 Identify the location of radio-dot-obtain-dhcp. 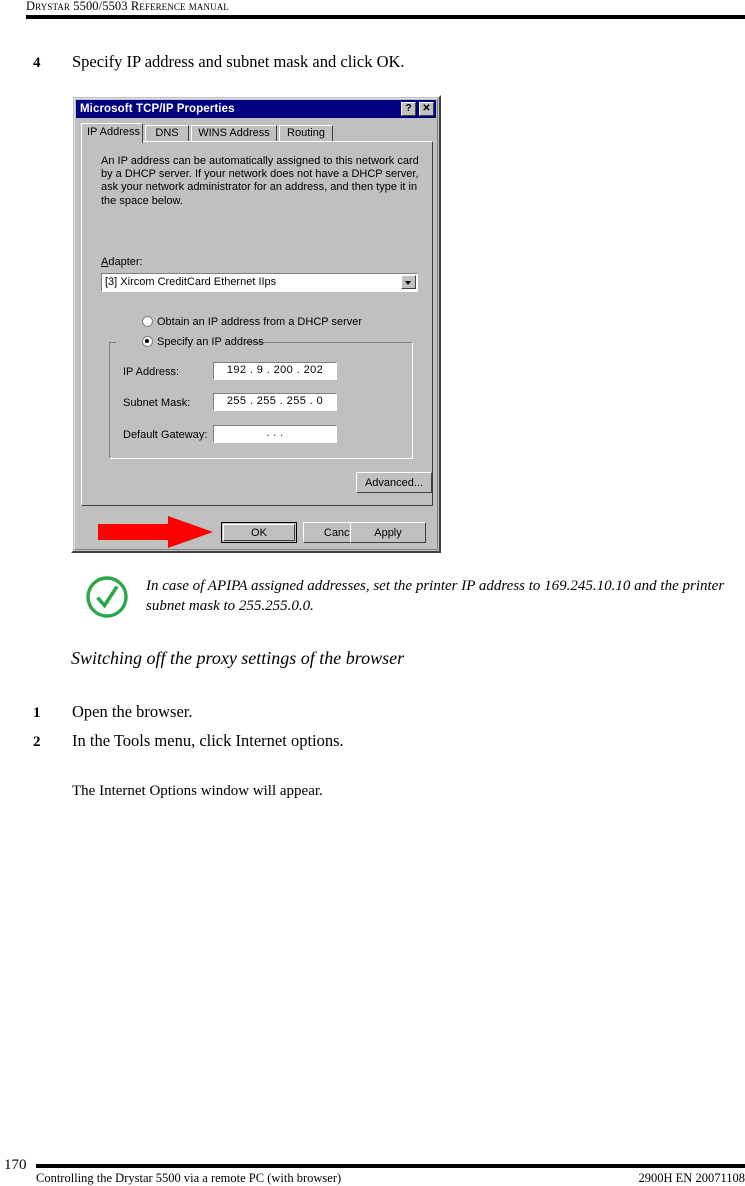
(147, 321).